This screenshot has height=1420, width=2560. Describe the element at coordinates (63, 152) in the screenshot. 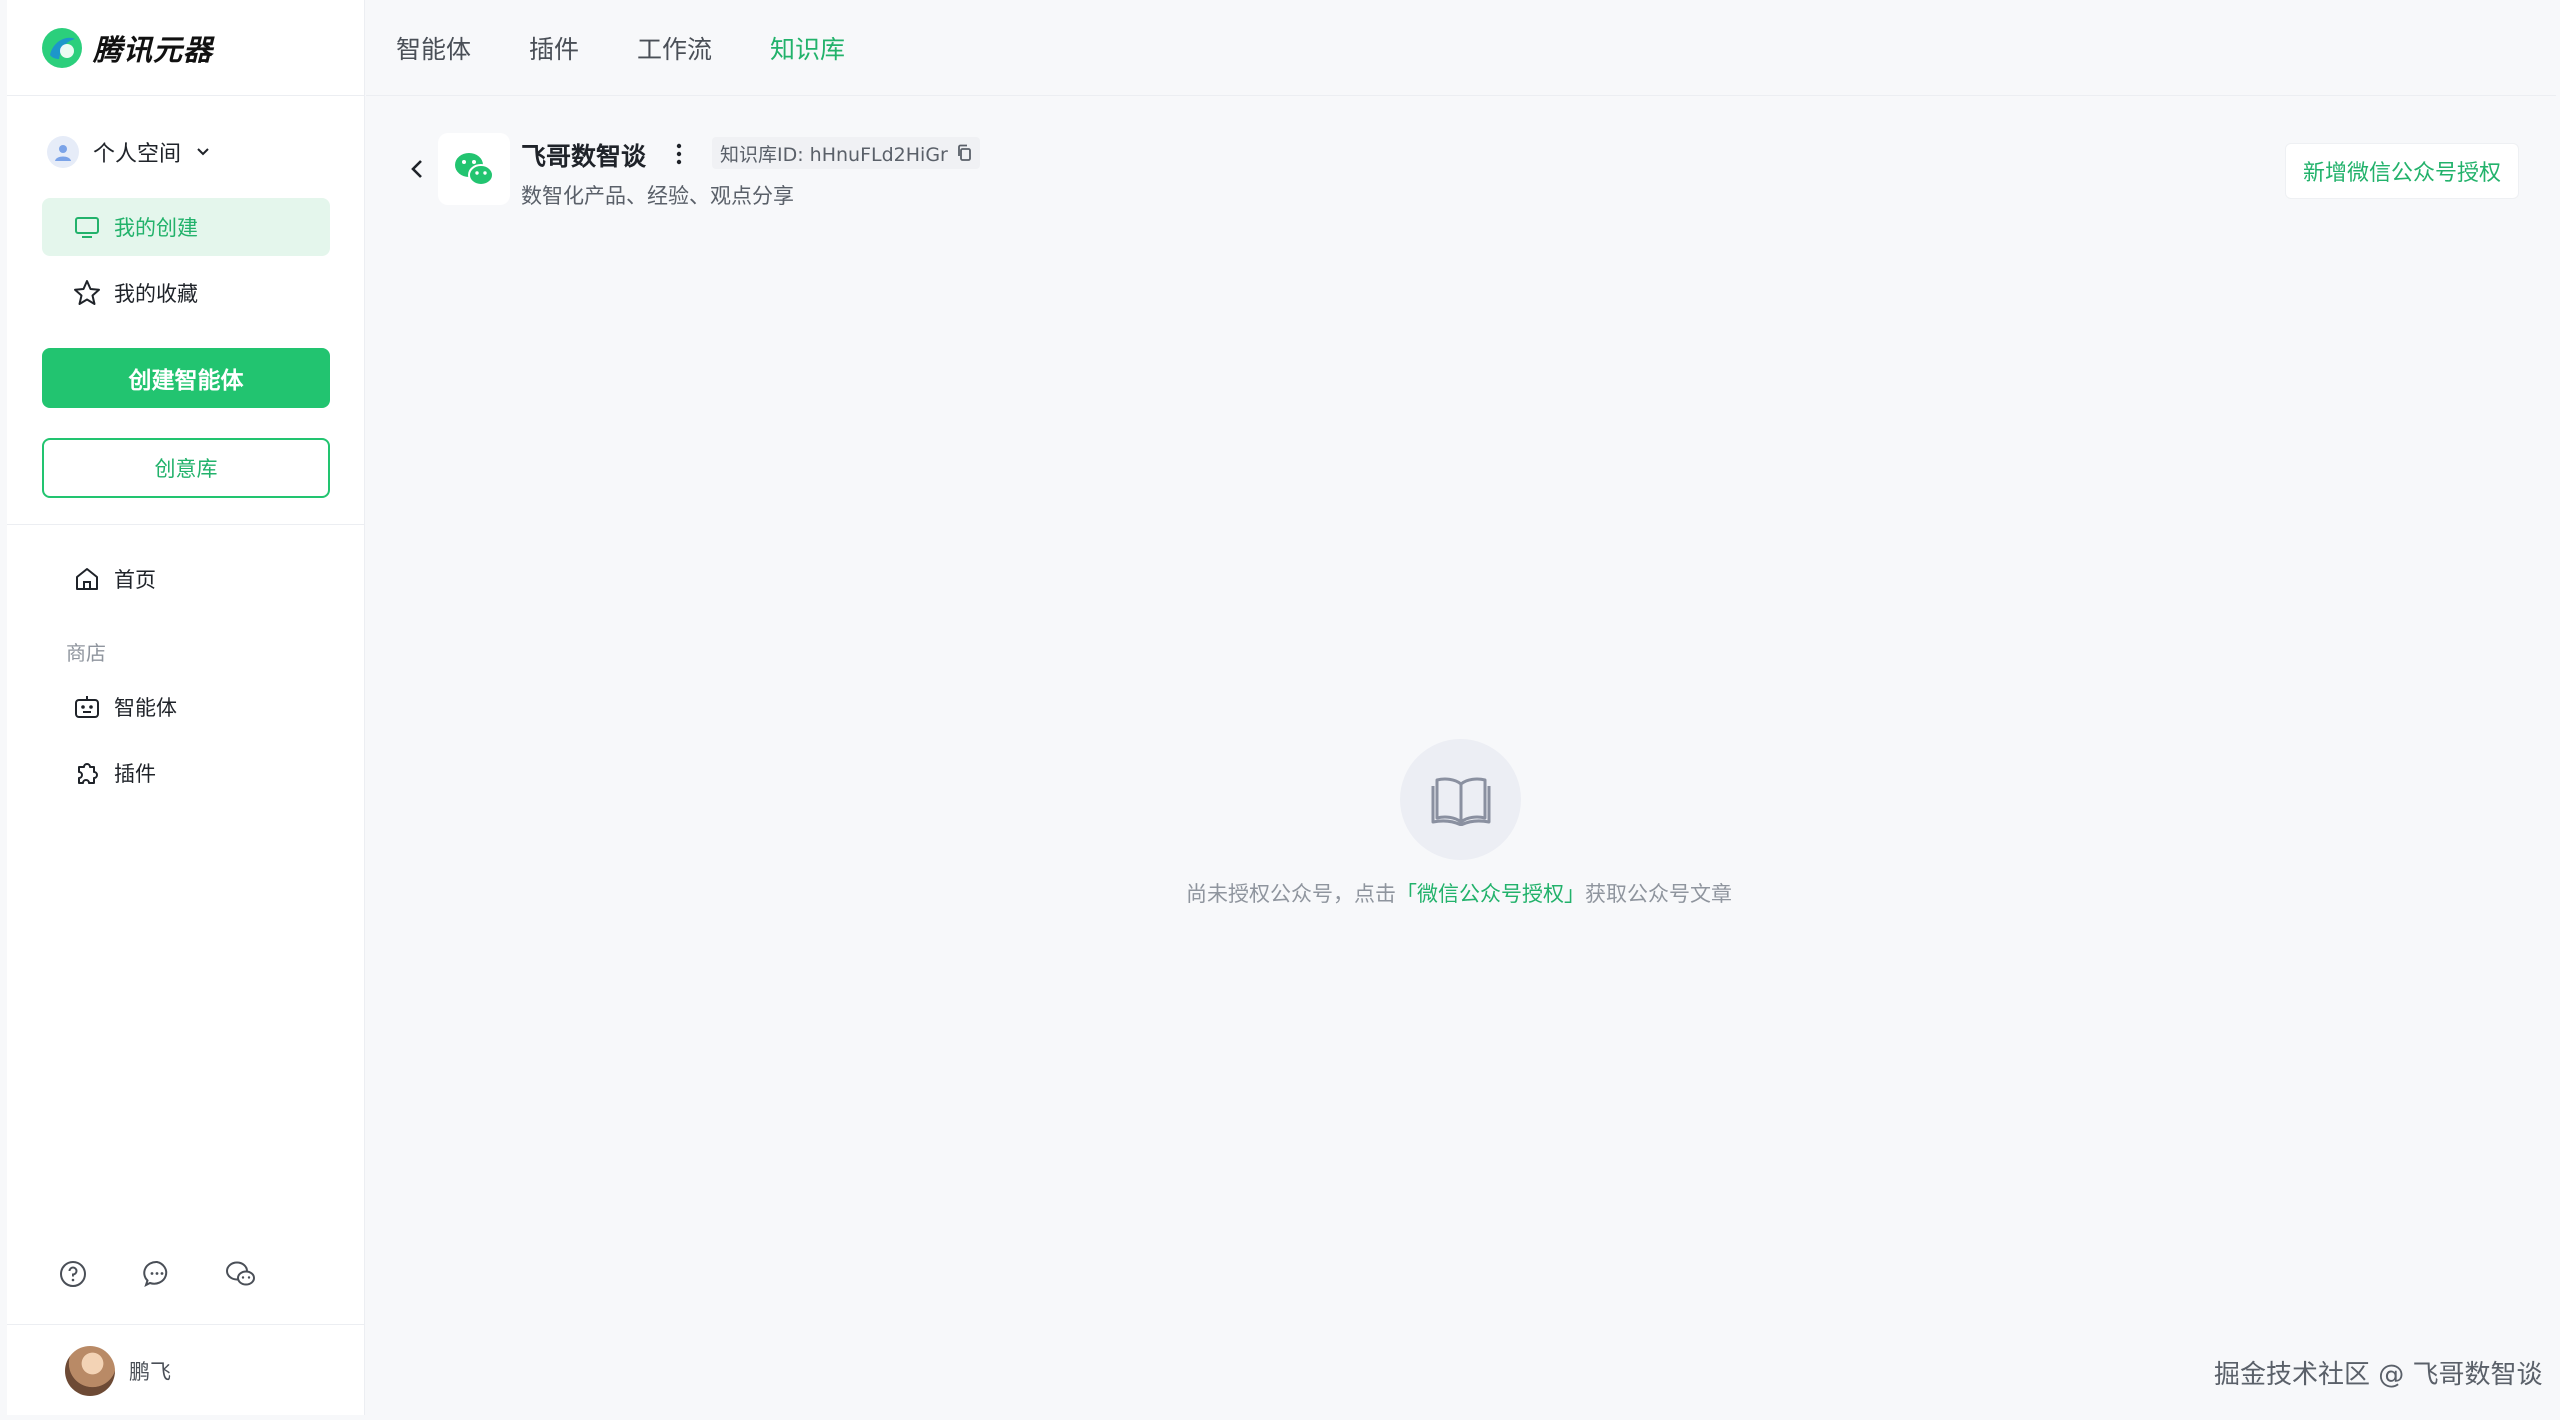

I see `user-space-icon` at that location.